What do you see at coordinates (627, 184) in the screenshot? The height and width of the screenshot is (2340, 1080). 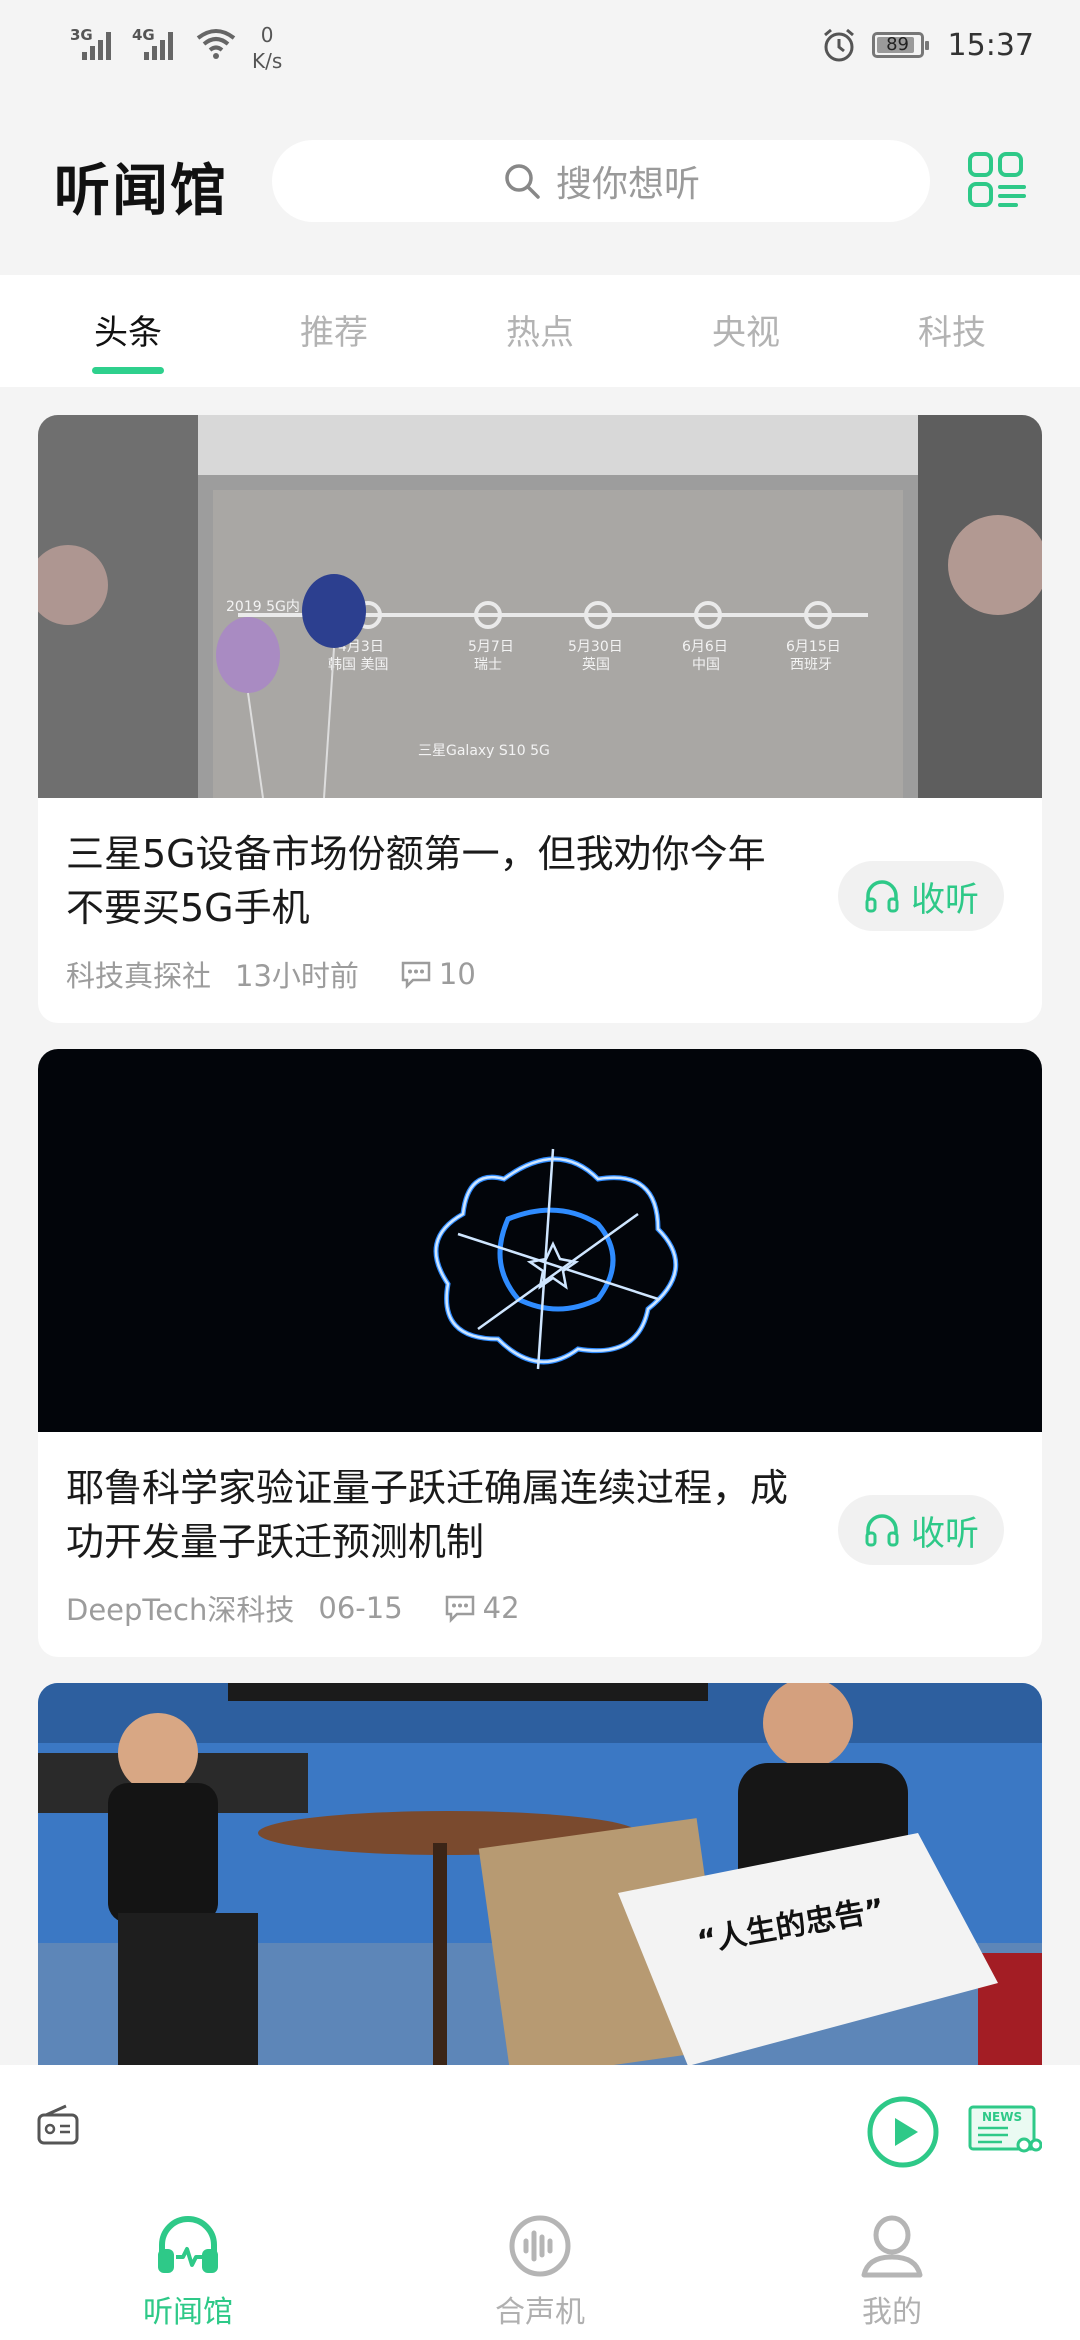 I see `search-placeholder: 搜你想听` at bounding box center [627, 184].